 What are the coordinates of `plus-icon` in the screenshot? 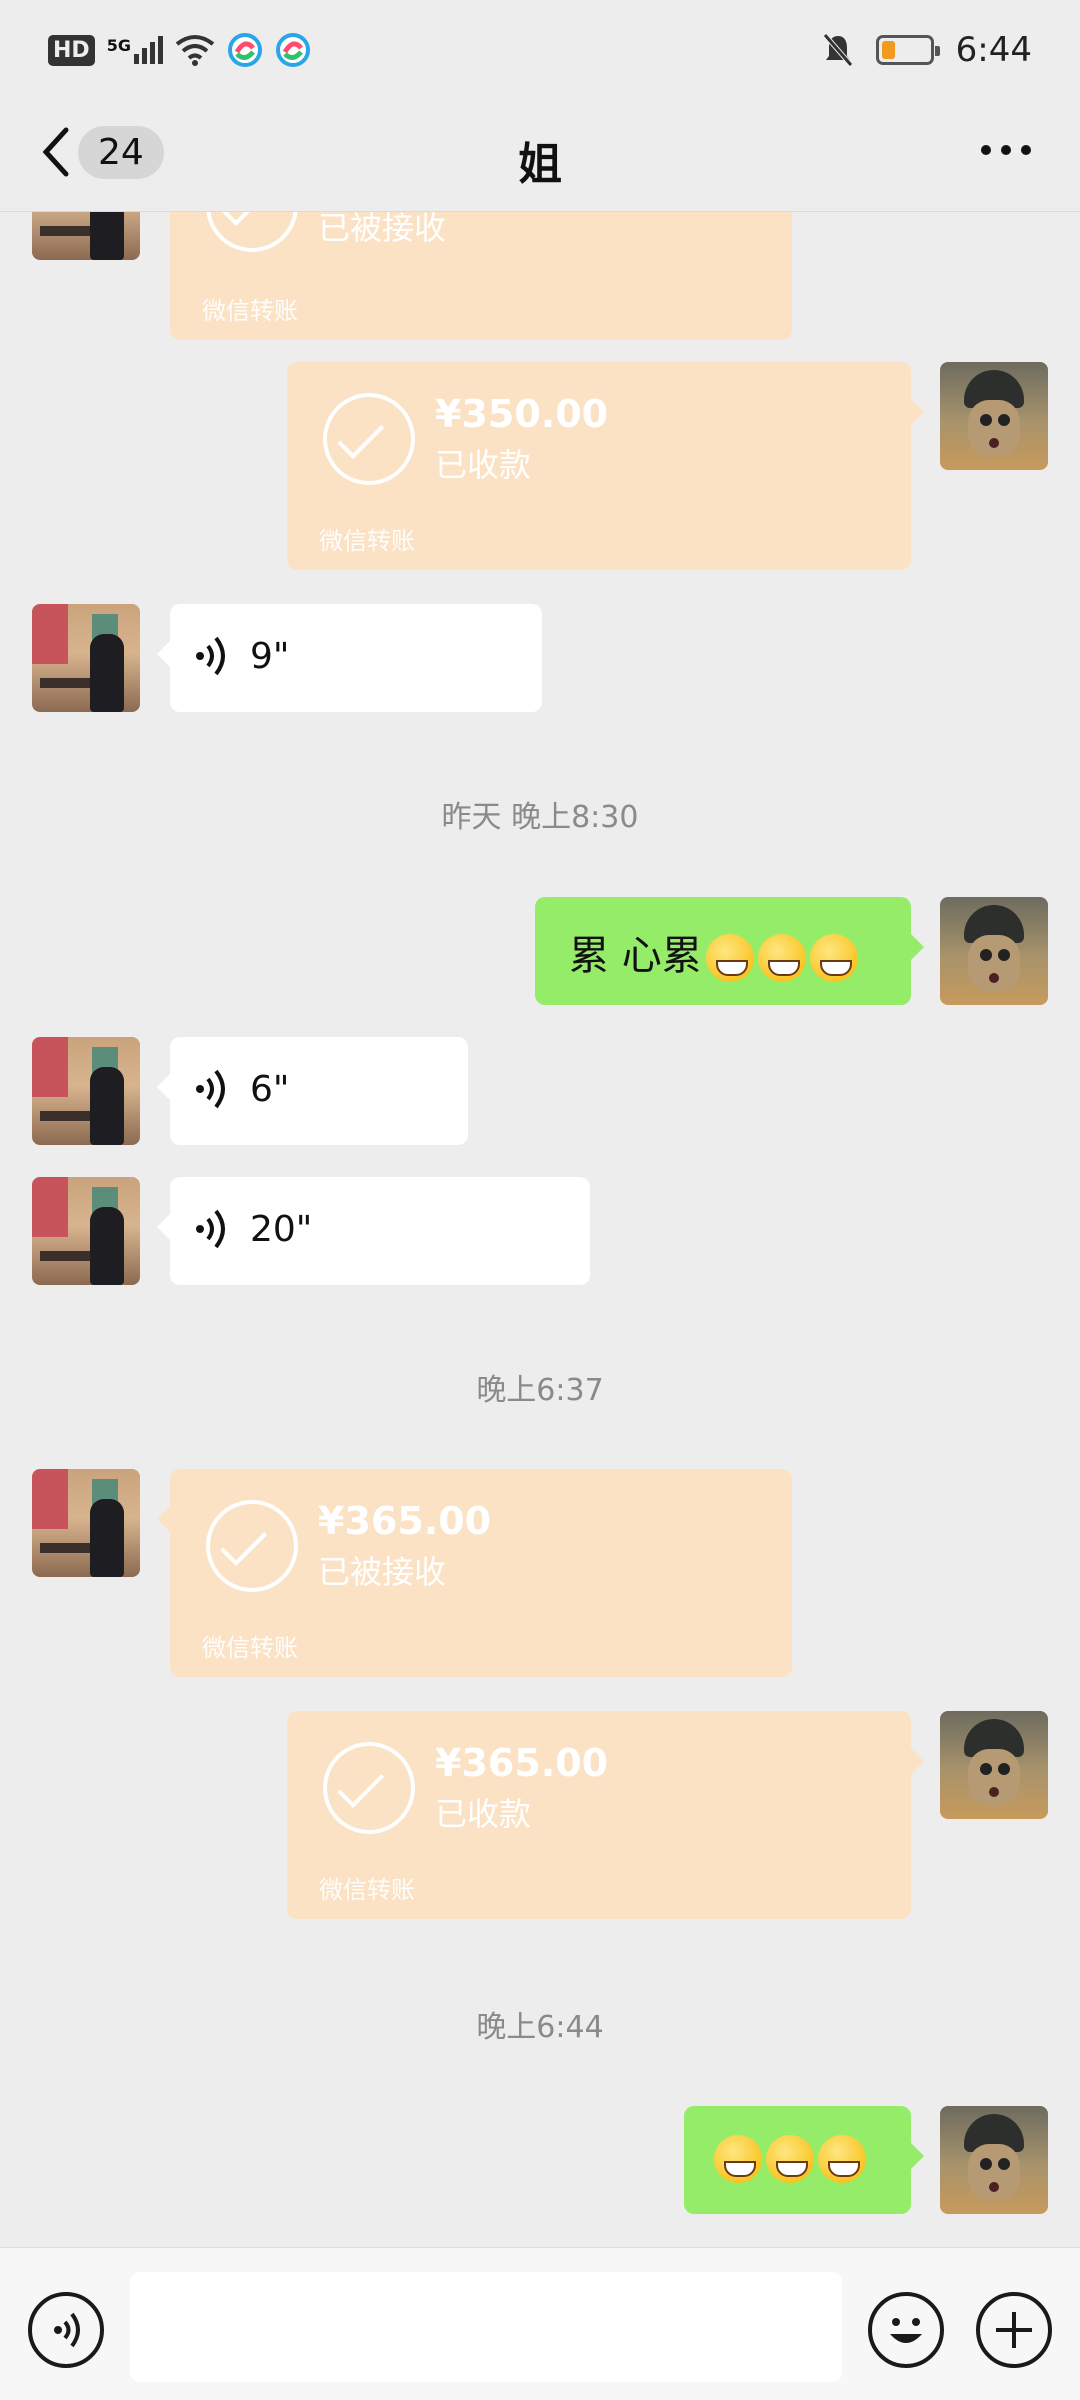 It's located at (1014, 2330).